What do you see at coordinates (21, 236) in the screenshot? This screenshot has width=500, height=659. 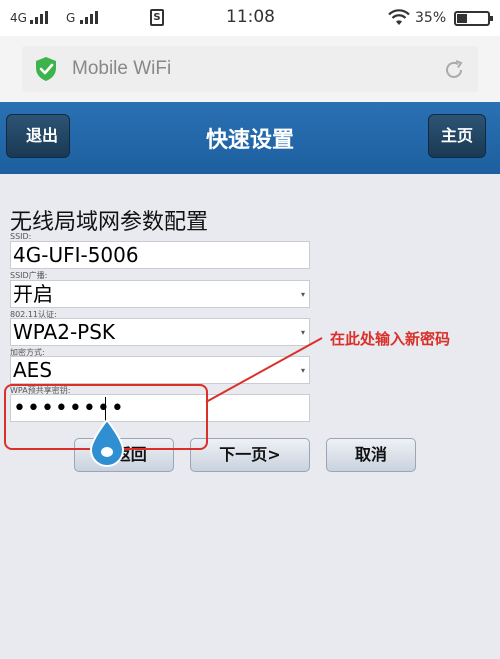 I see `ssid-label: SSID:` at bounding box center [21, 236].